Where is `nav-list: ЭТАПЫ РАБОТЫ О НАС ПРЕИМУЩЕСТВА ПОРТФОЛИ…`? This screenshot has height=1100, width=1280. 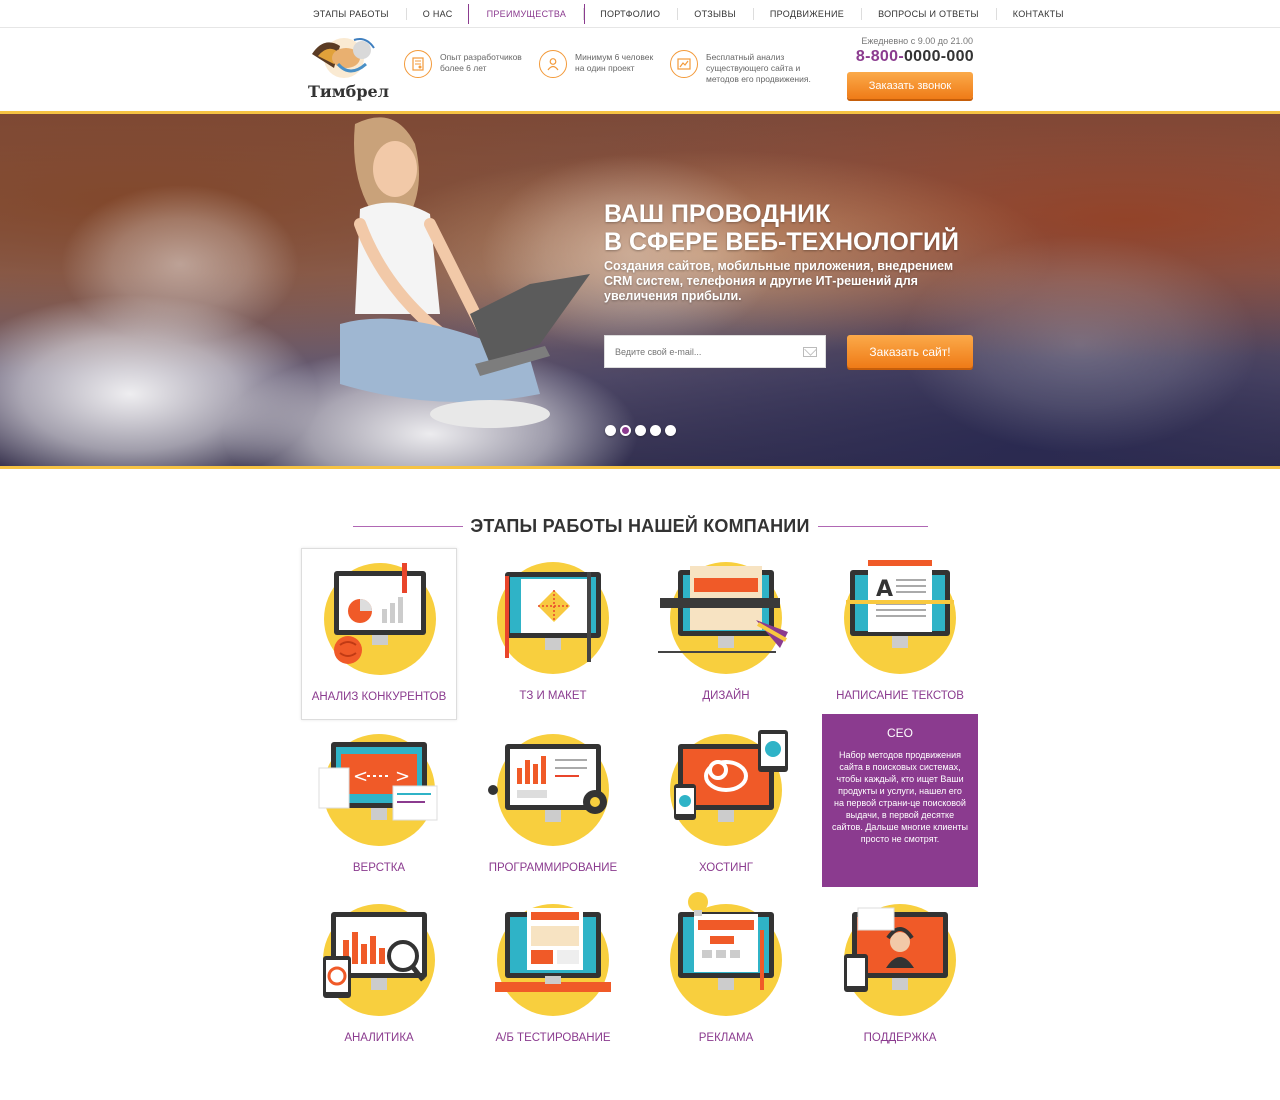 nav-list: ЭТАПЫ РАБОТЫ О НАС ПРЕИМУЩЕСТВА ПОРТФОЛИ… is located at coordinates (688, 14).